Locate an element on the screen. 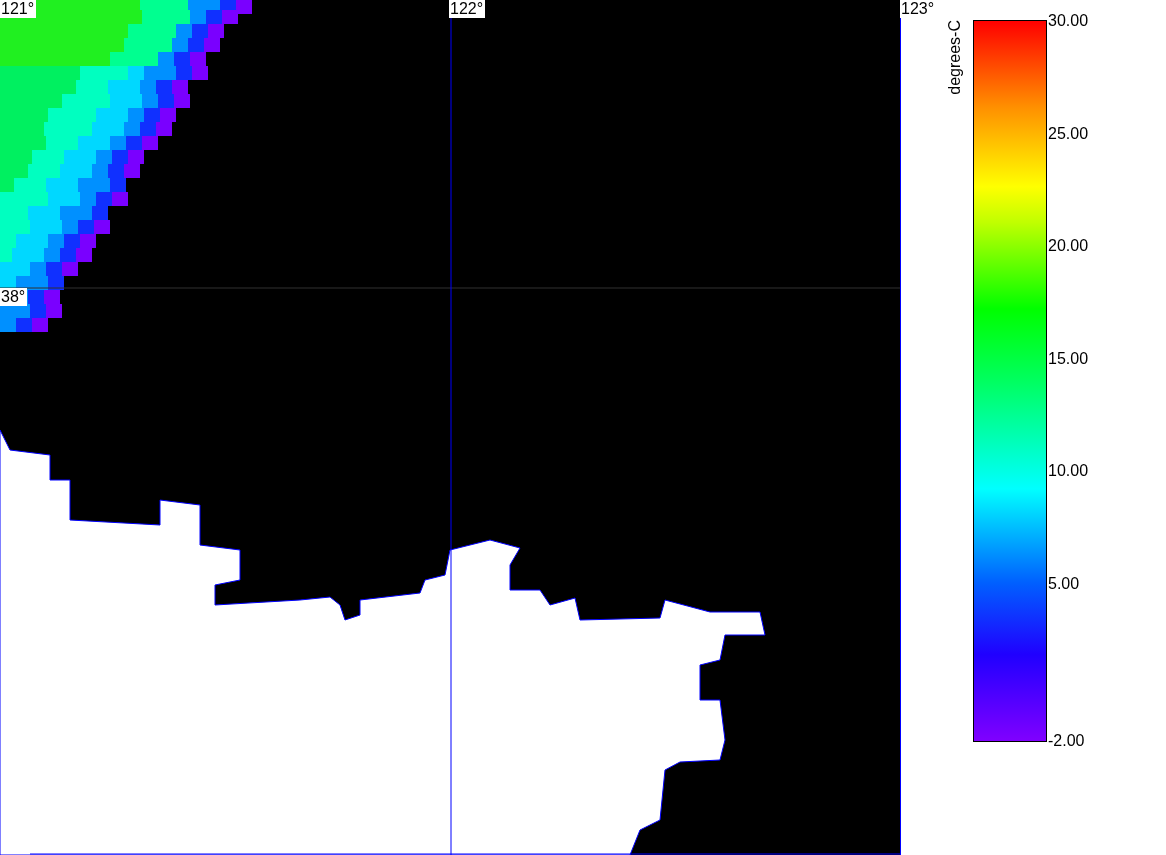 This screenshot has height=855, width=1166. colorbar-tick-label: 30.00 is located at coordinates (1068, 21).